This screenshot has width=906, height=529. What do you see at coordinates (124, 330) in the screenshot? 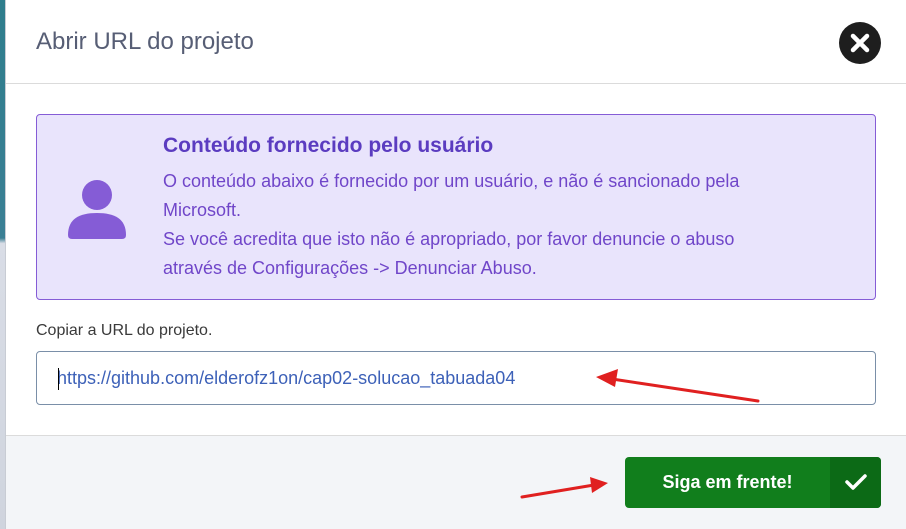
I see `url-field-label: Copiar a URL do projeto.` at bounding box center [124, 330].